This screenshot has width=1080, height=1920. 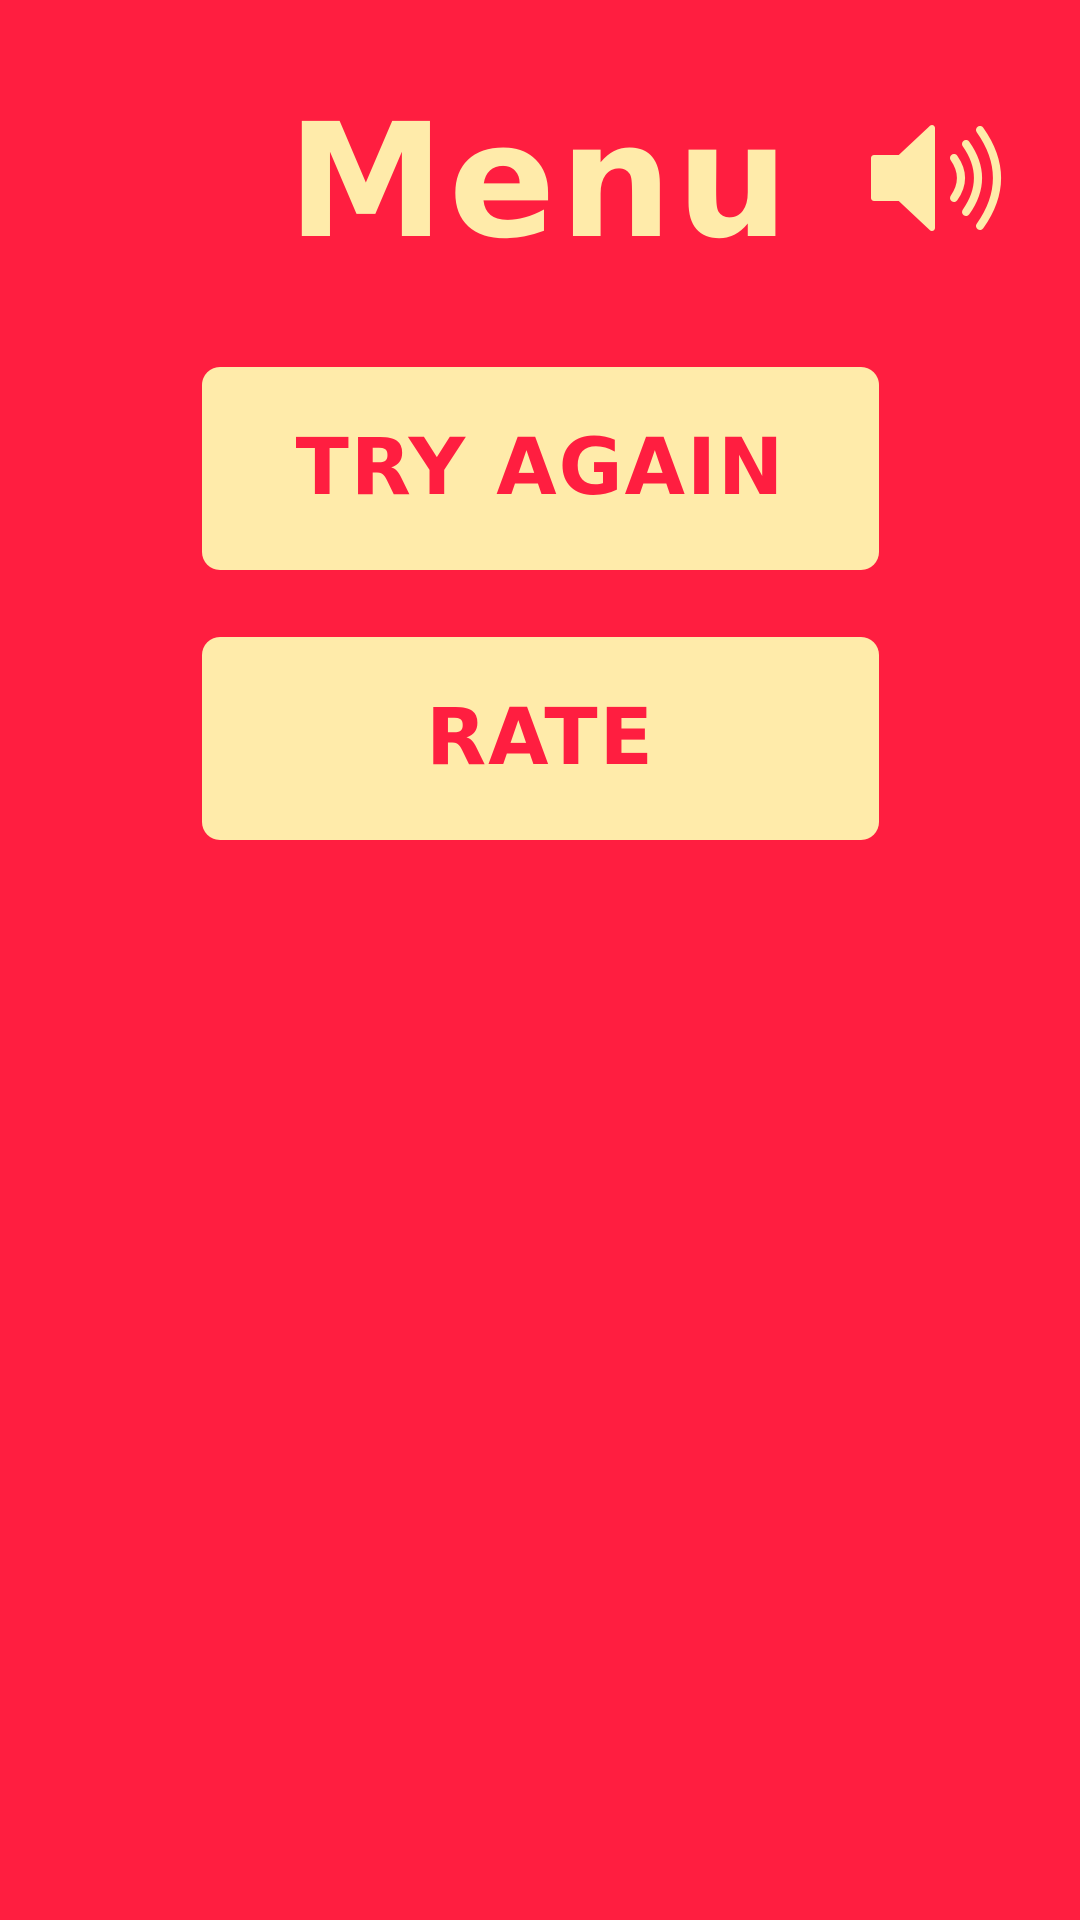 What do you see at coordinates (540, 468) in the screenshot?
I see `try-again-button: TRY AGAIN` at bounding box center [540, 468].